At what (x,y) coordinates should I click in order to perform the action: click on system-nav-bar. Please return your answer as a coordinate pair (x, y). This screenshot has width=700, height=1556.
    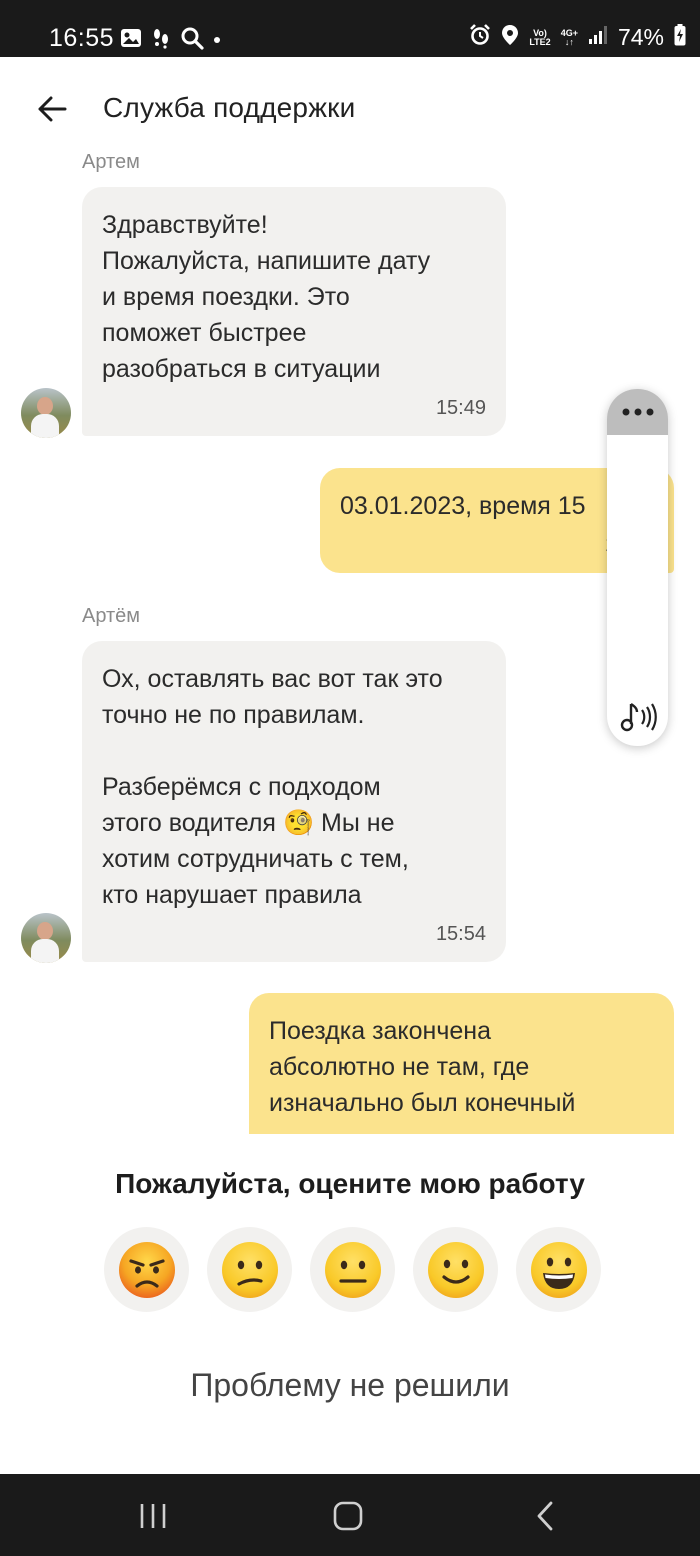
    Looking at the image, I should click on (350, 1515).